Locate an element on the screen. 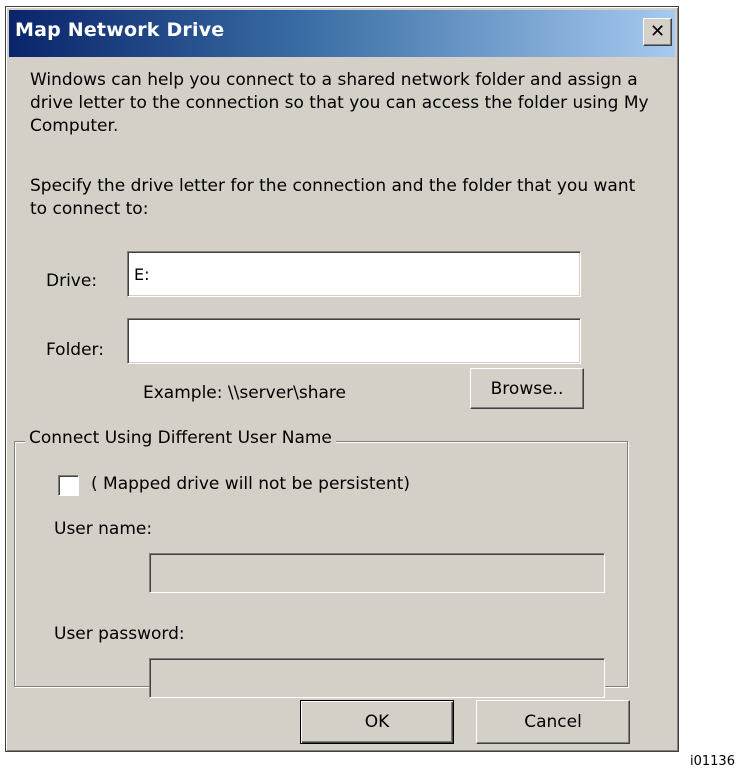  figure-id-label: i01136 is located at coordinates (712, 761).